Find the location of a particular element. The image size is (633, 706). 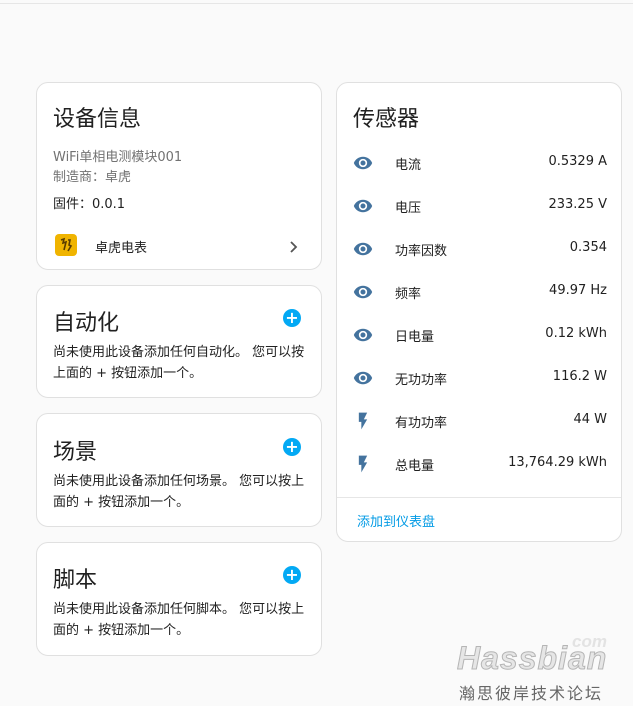

device-model: WiFi单相电测模块001 is located at coordinates (118, 157).